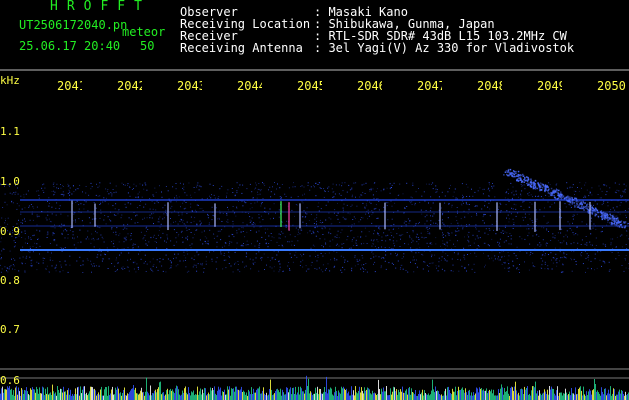  What do you see at coordinates (70, 46) in the screenshot?
I see `date-time: 25.06.17 20:40` at bounding box center [70, 46].